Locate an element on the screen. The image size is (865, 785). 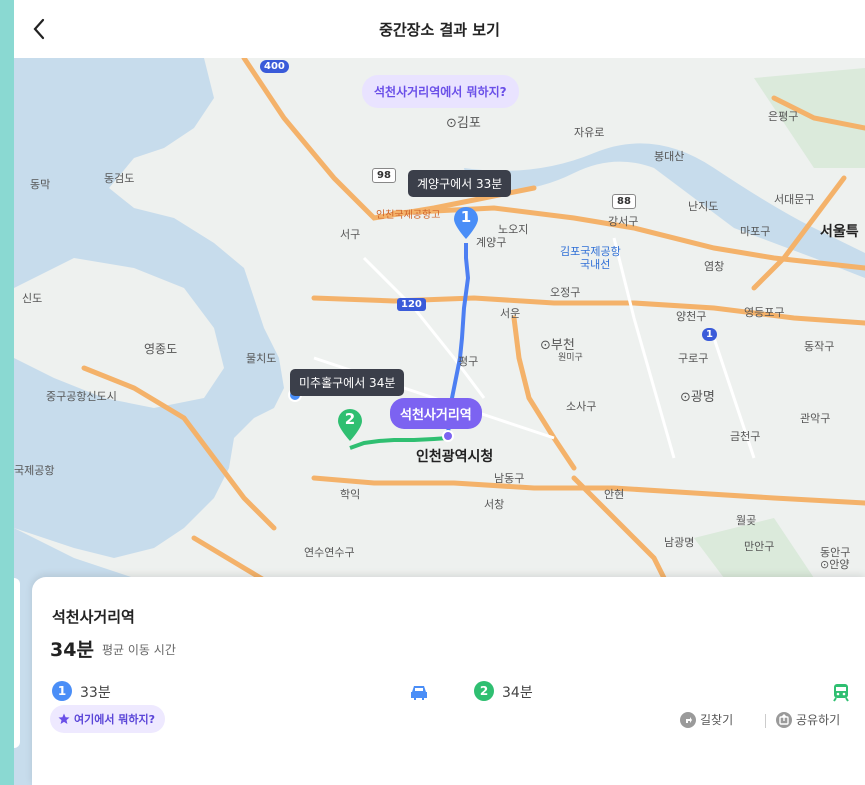
average-time: 34분 is located at coordinates (72, 650).